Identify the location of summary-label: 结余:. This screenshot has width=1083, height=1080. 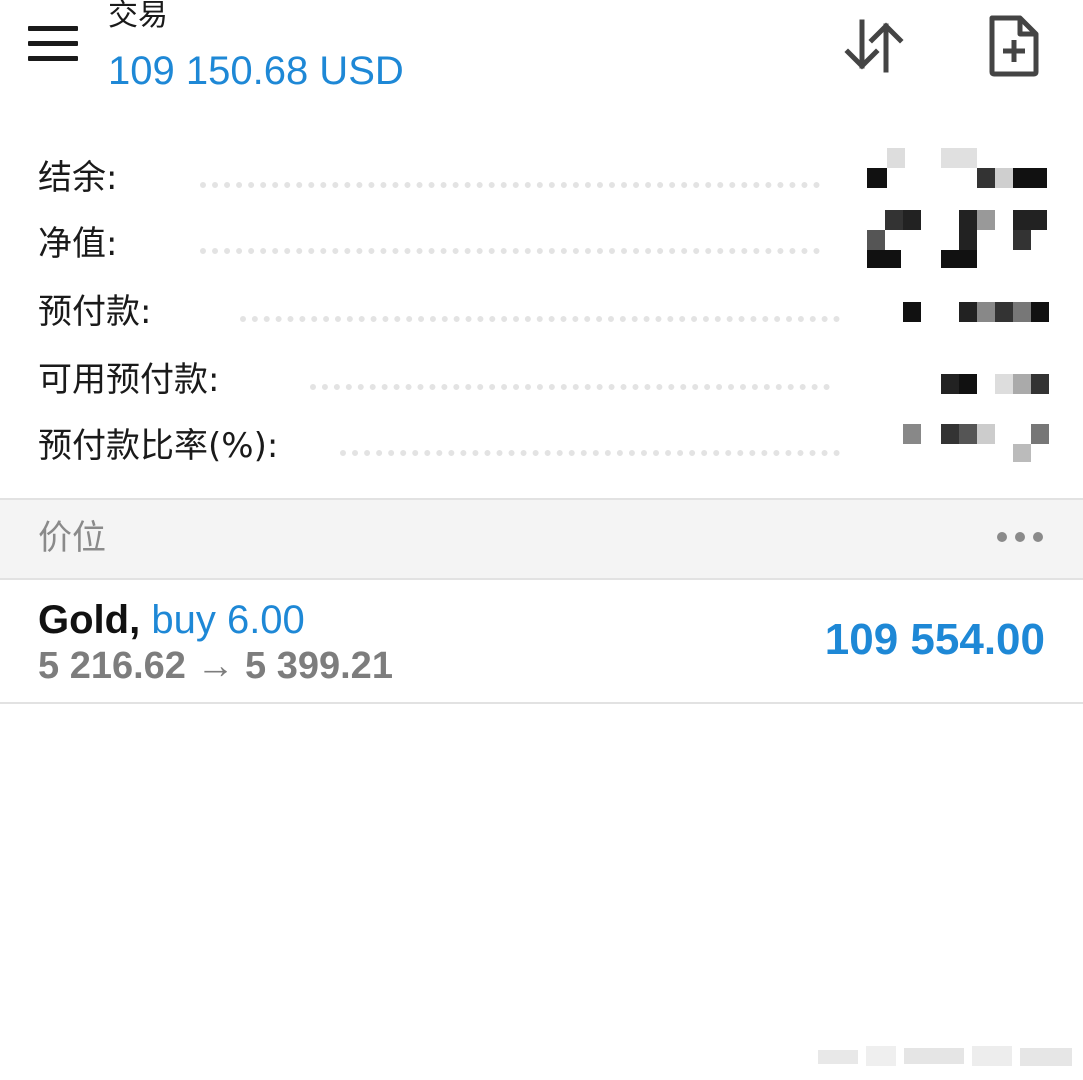
(78, 178).